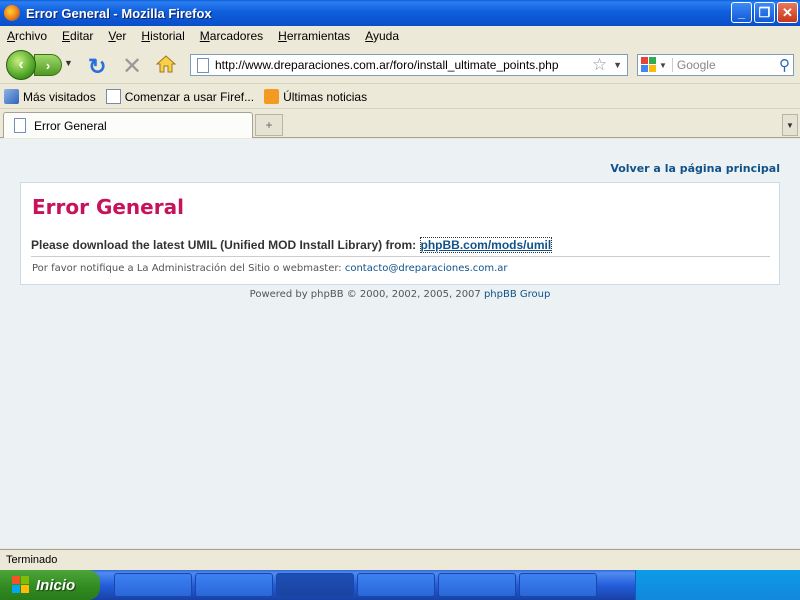 Image resolution: width=800 pixels, height=600 pixels. I want to click on plus-icon: +, so click(269, 125).